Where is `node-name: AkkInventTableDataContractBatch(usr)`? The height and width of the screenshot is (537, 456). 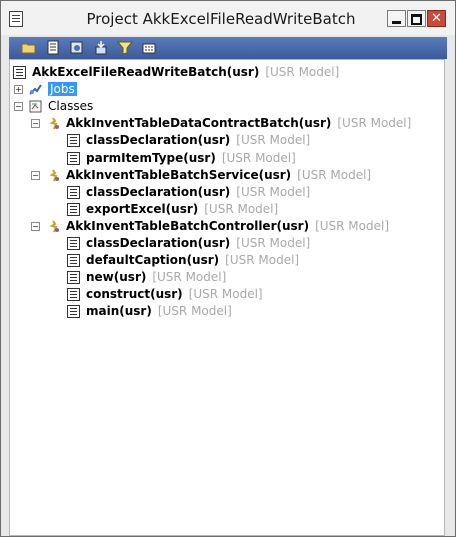
node-name: AkkInventTableDataContractBatch(usr) is located at coordinates (199, 123).